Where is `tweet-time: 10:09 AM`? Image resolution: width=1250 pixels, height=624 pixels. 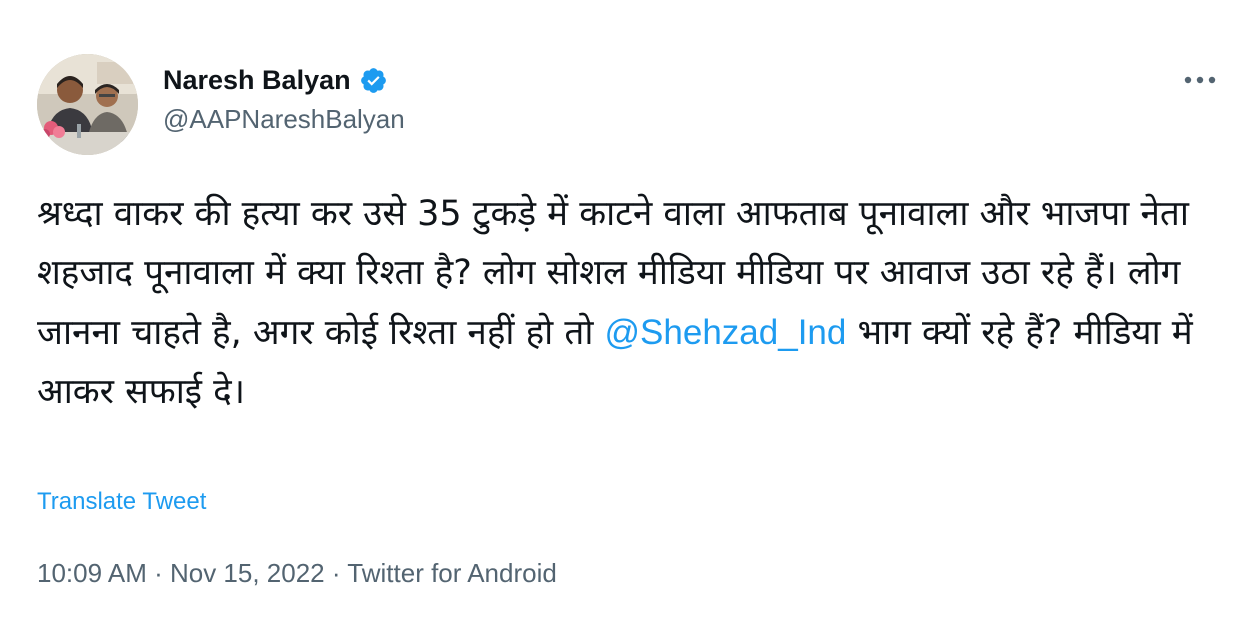 tweet-time: 10:09 AM is located at coordinates (92, 573).